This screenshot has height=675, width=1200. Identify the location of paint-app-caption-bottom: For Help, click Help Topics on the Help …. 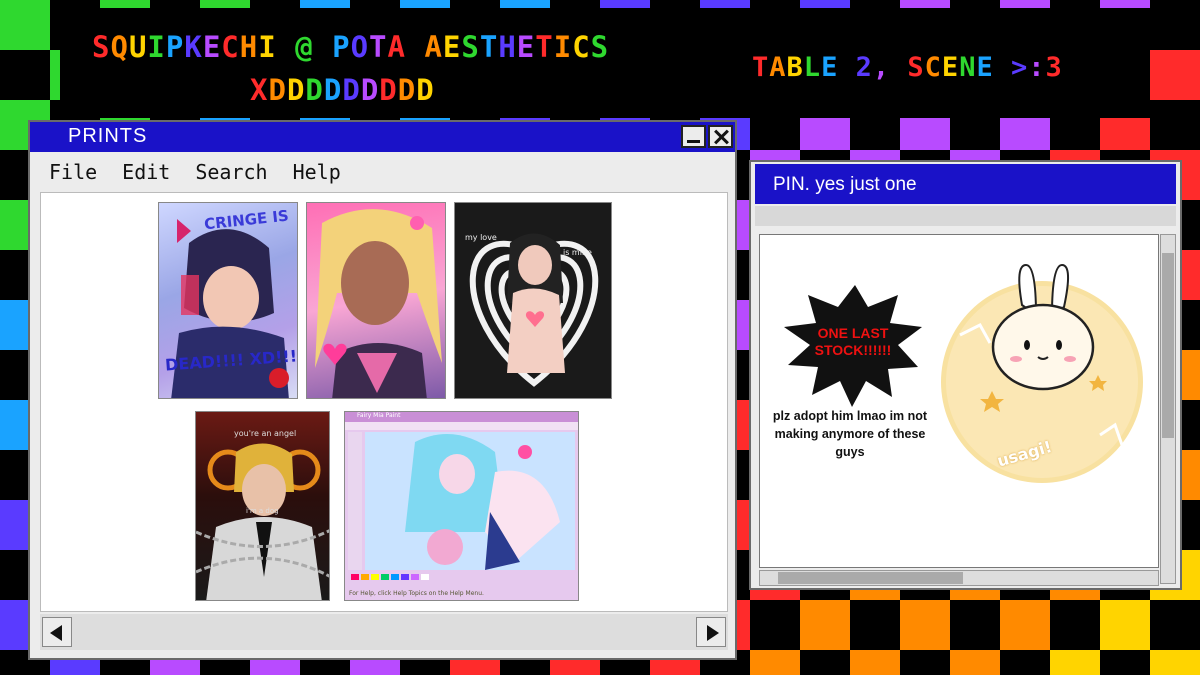
(416, 593).